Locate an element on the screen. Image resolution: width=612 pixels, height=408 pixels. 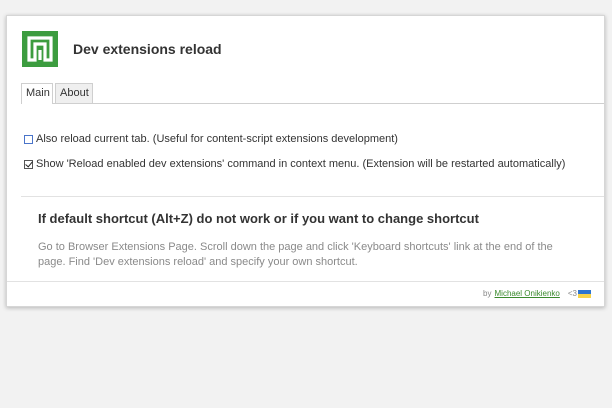
tab-about: About is located at coordinates (74, 93).